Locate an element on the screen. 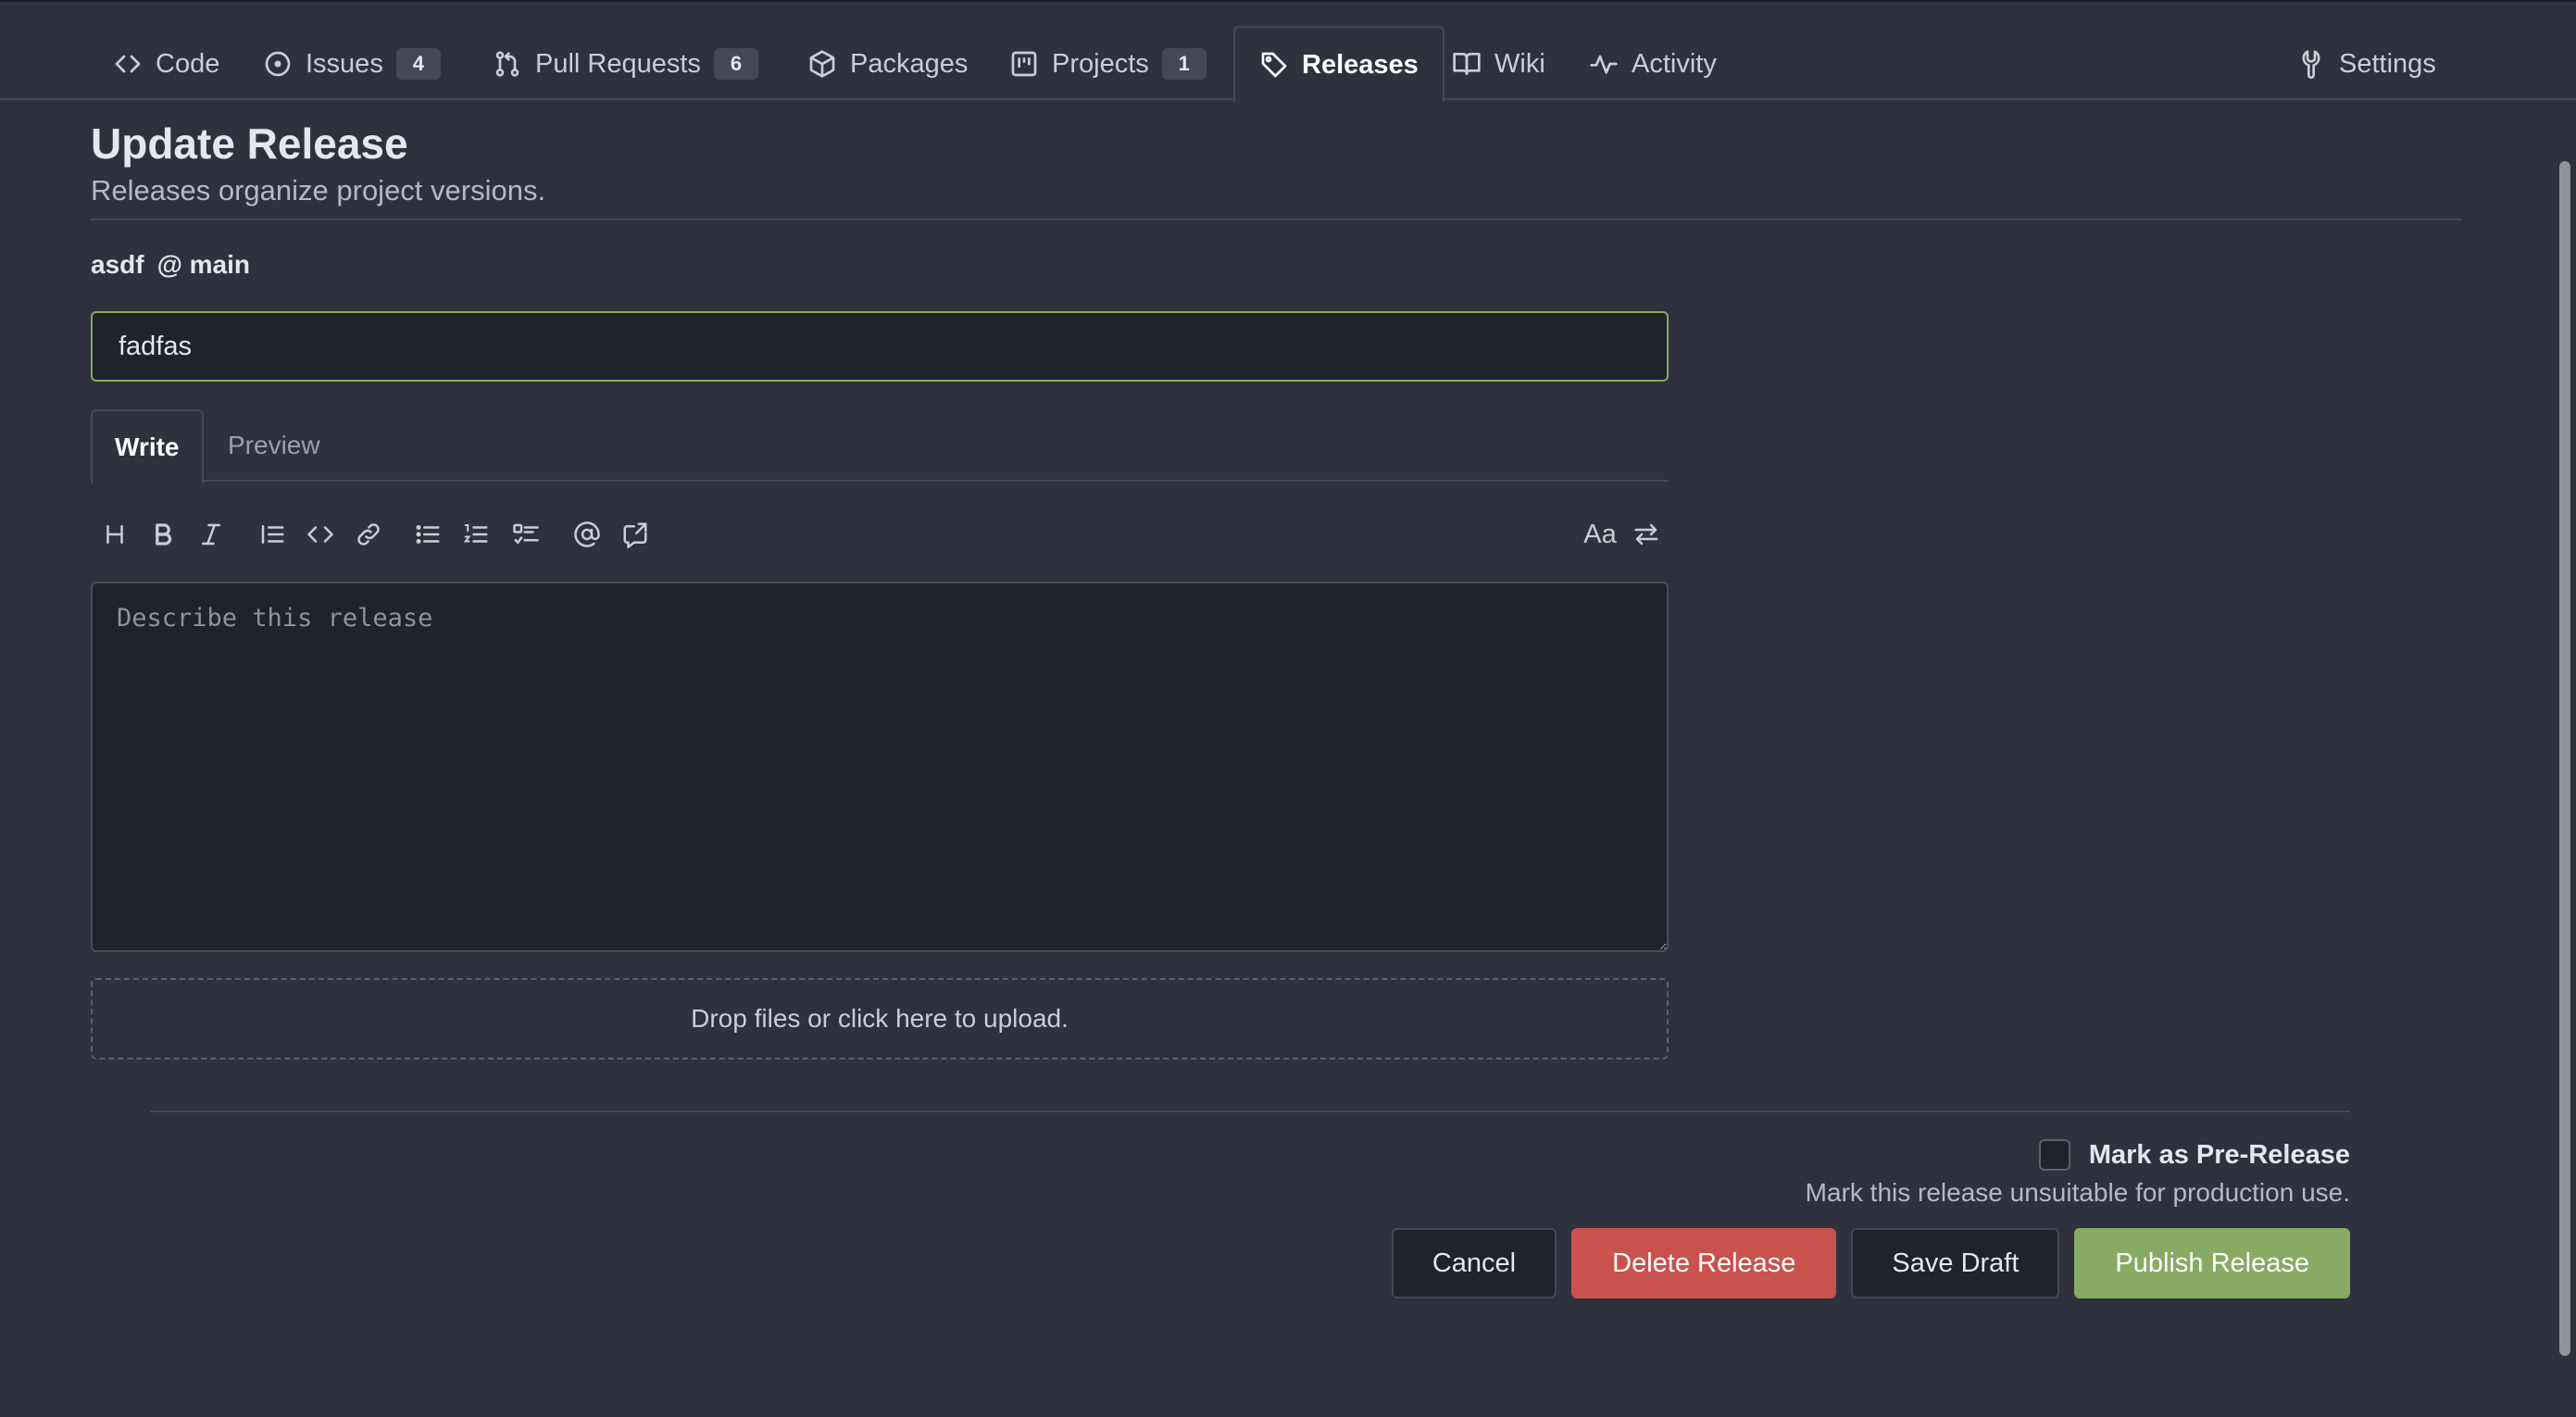  tab-releases: Releases is located at coordinates (1338, 64).